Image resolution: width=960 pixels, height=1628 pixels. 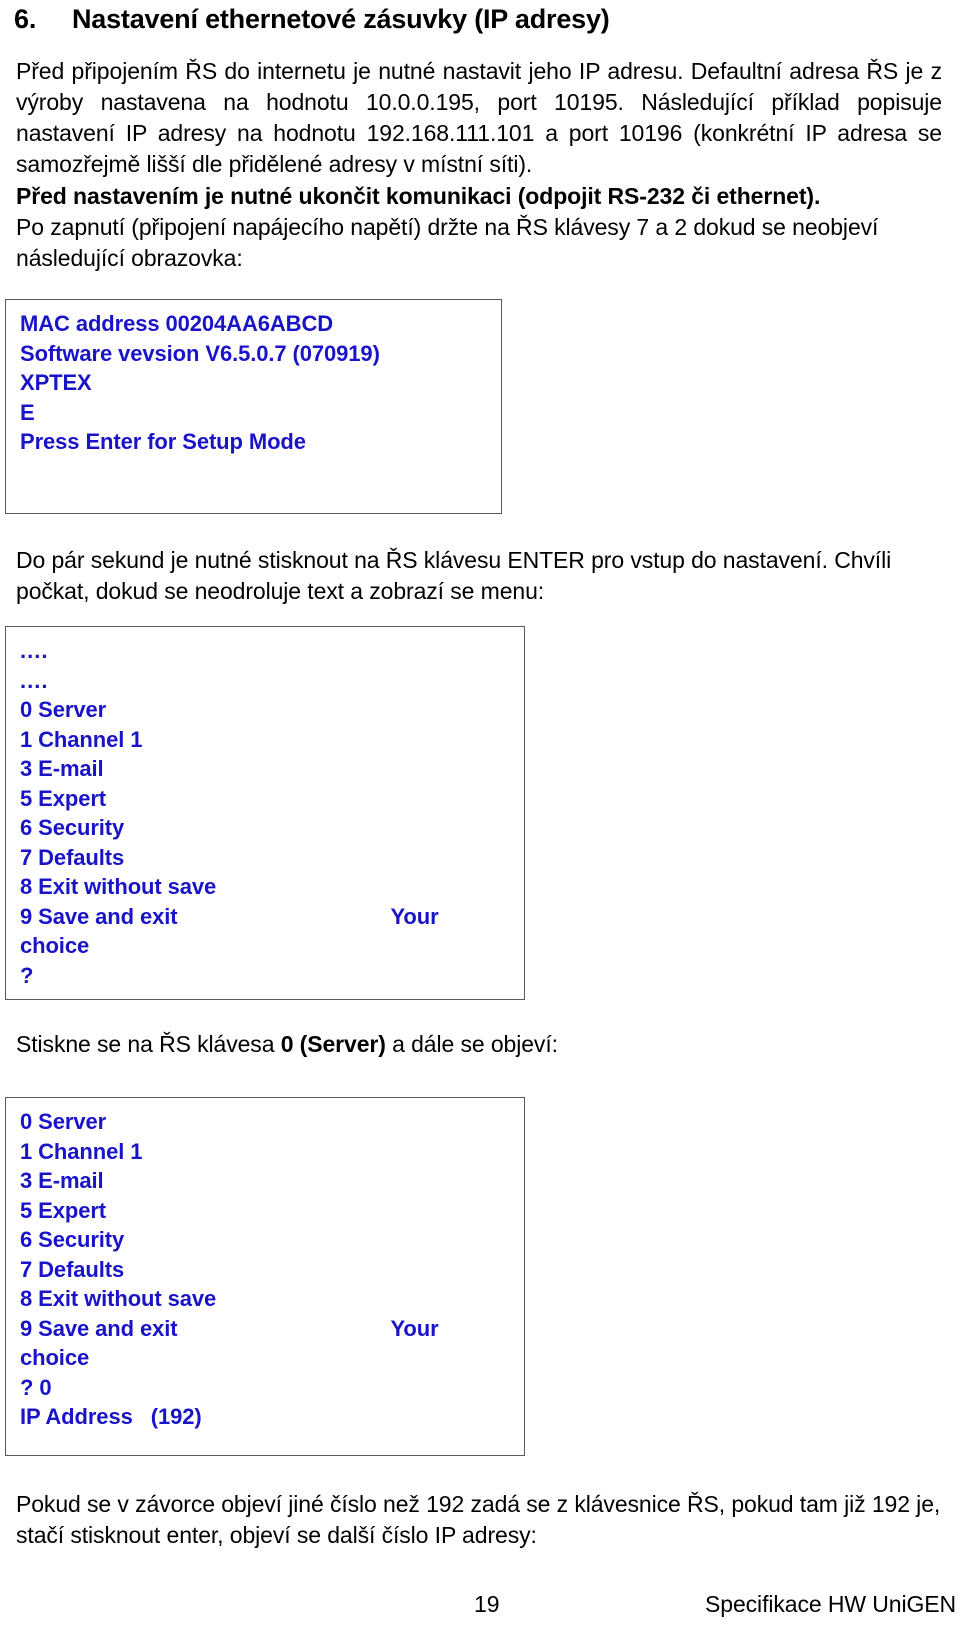 I want to click on terminal-line: IP Address (192), so click(x=111, y=1416).